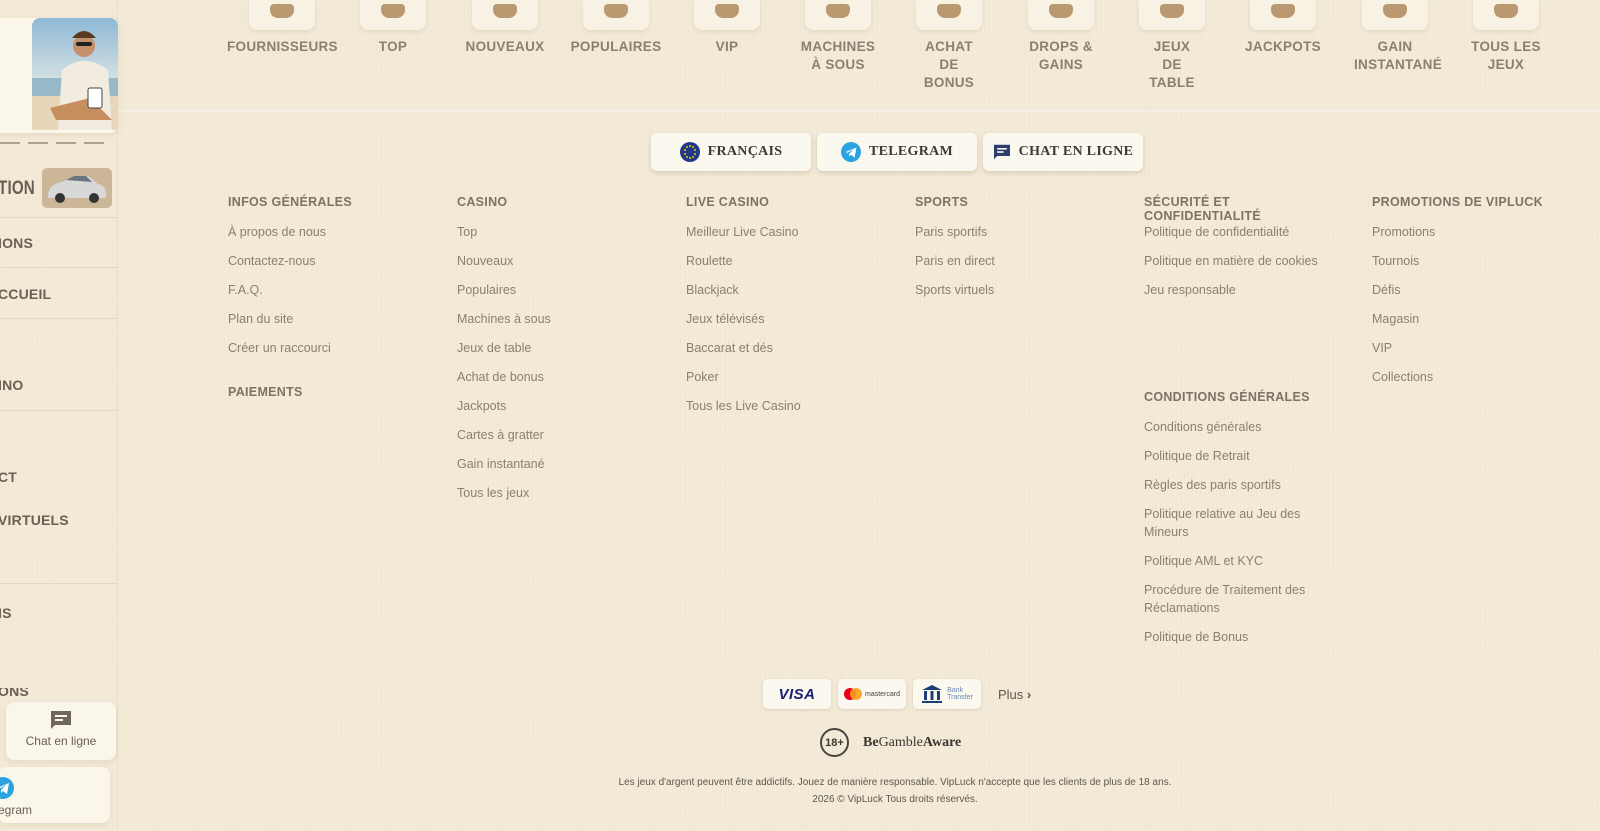 Image resolution: width=1600 pixels, height=831 pixels. I want to click on footer-link: Tous les jeux, so click(557, 493).